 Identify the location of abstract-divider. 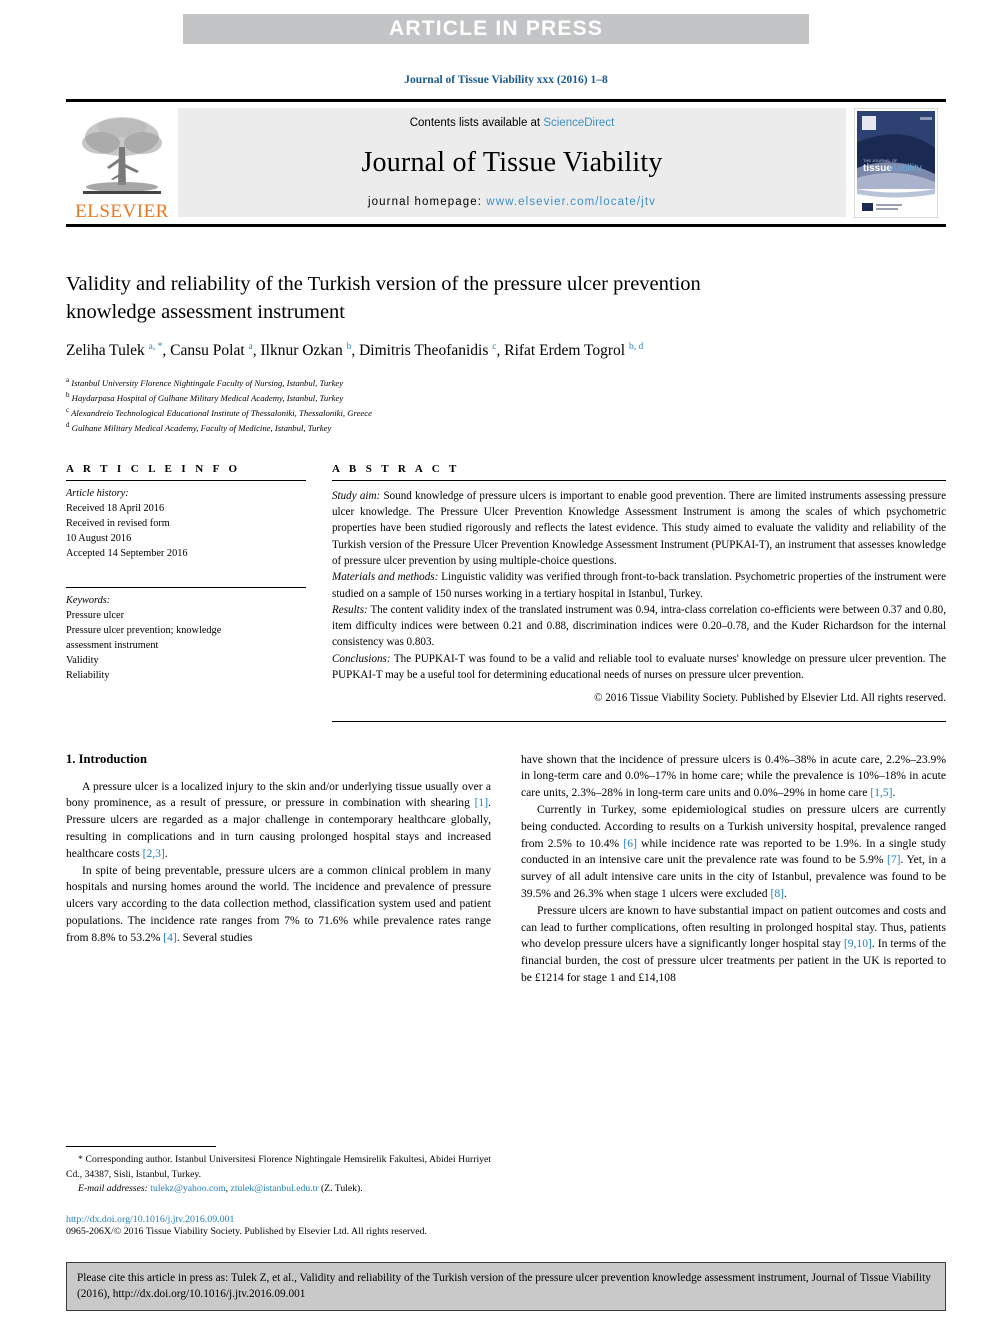
(639, 480).